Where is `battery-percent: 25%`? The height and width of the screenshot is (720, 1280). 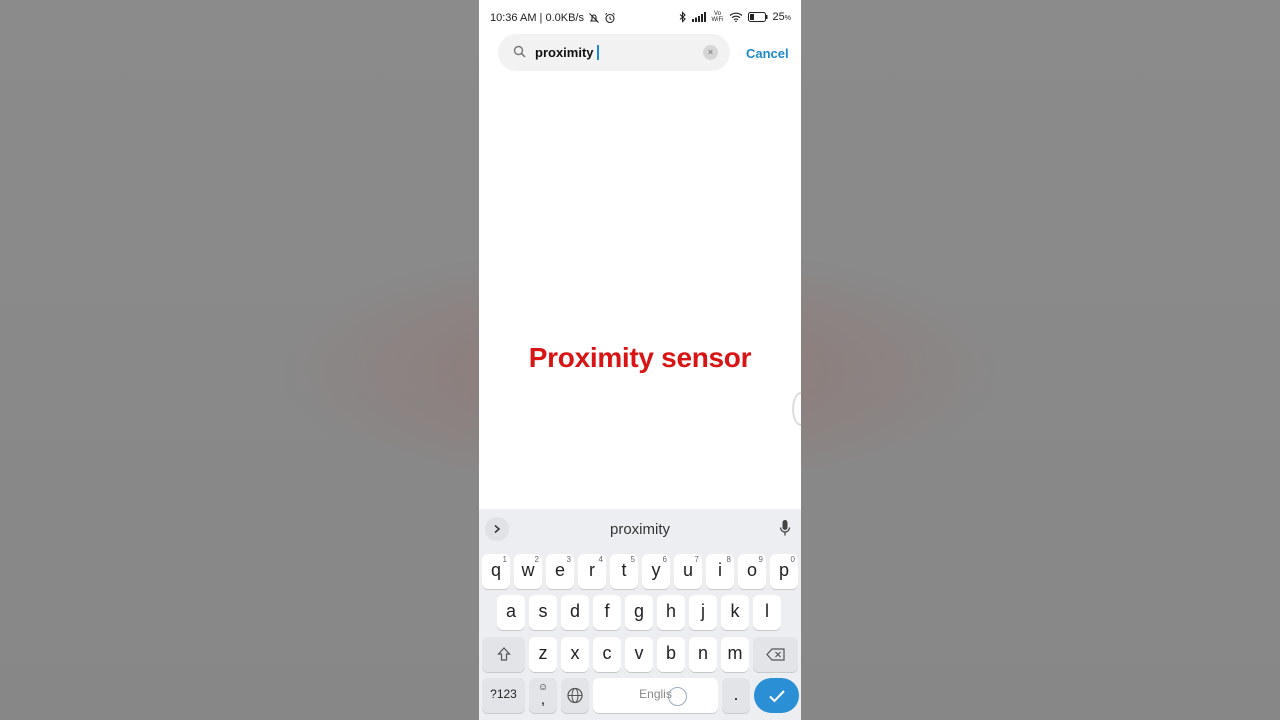
battery-percent: 25% is located at coordinates (781, 17).